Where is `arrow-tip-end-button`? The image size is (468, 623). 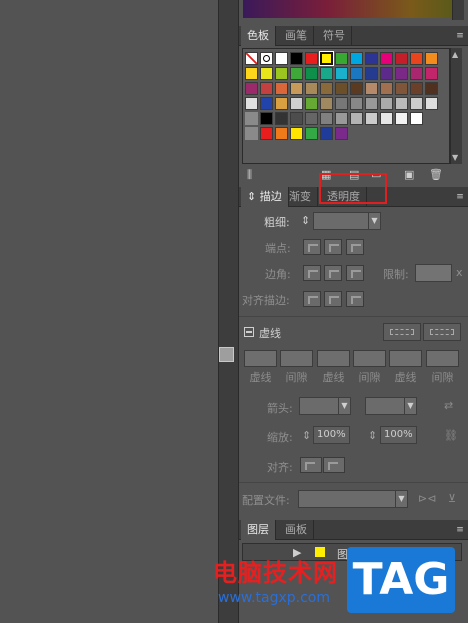
arrow-tip-end-button is located at coordinates (334, 465).